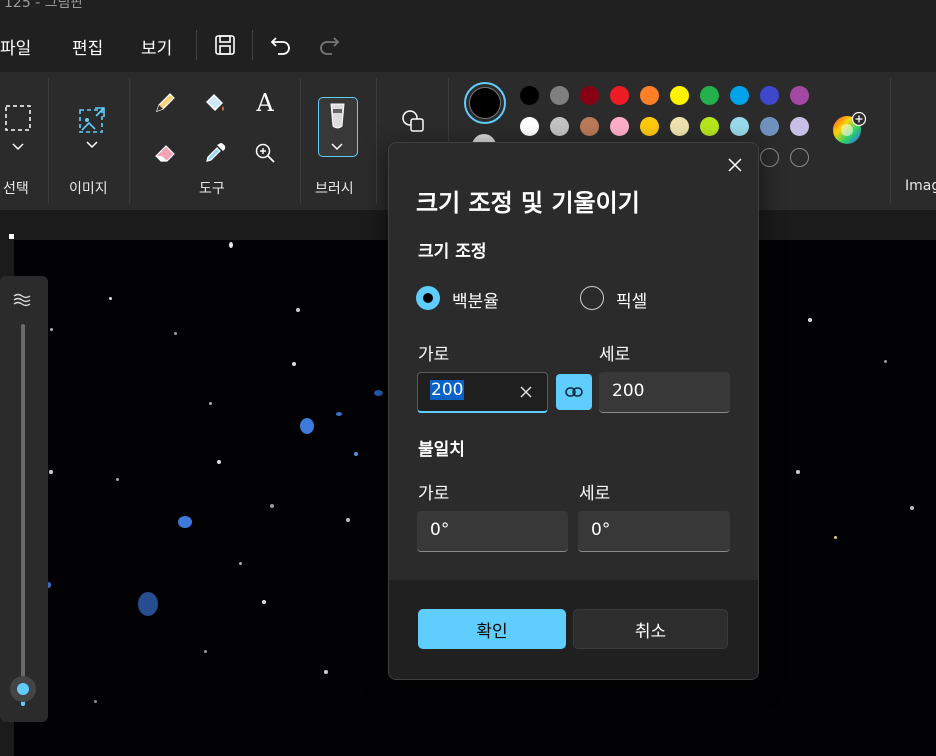 The width and height of the screenshot is (936, 756). I want to click on edit-colors-button, so click(849, 128).